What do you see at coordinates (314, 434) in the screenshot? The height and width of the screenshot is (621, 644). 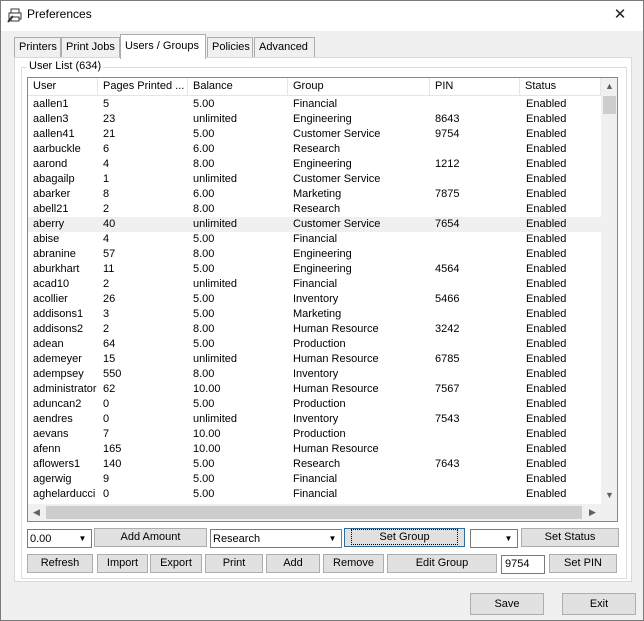 I see `table-row: aevans 7 10.00 Production Enabled` at bounding box center [314, 434].